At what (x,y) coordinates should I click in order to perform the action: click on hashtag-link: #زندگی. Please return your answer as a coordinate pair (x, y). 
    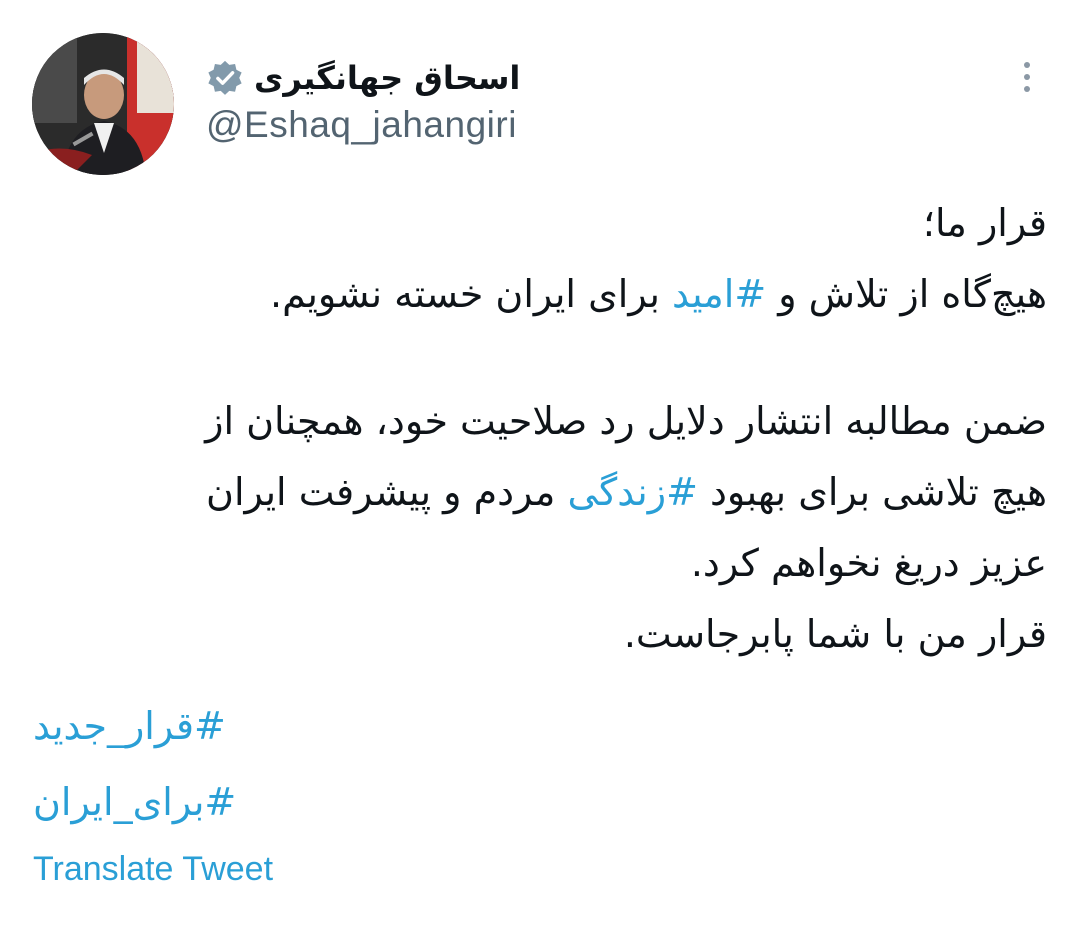
    Looking at the image, I should click on (632, 492).